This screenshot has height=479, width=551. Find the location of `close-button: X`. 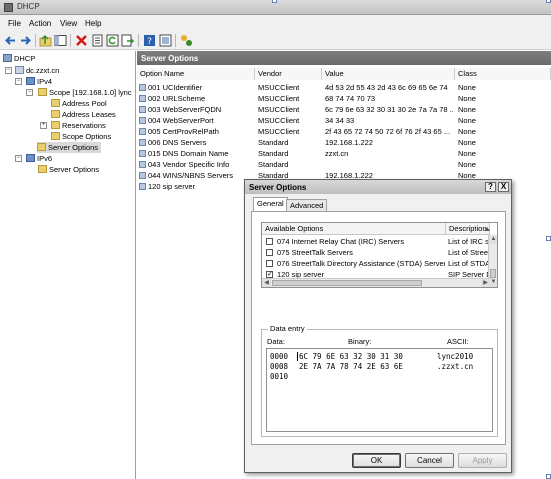

close-button: X is located at coordinates (503, 187).